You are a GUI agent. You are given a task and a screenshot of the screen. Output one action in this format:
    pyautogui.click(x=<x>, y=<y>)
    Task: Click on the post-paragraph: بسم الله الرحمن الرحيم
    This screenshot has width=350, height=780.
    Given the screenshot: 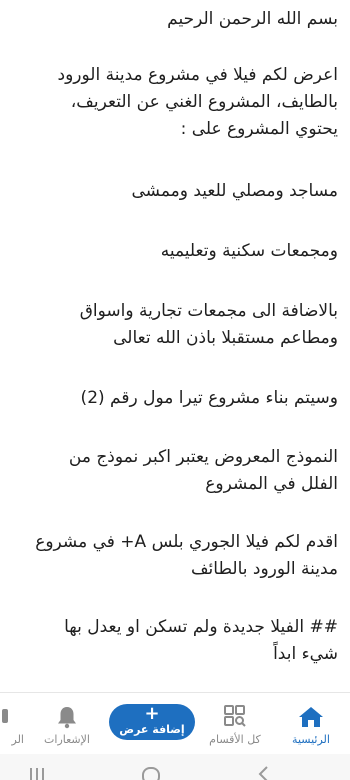 What is the action you would take?
    pyautogui.click(x=169, y=19)
    